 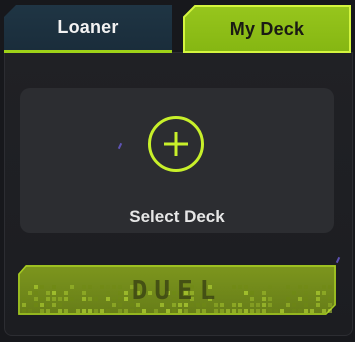 I want to click on tab-my-deck-label: My Deck, so click(x=267, y=28).